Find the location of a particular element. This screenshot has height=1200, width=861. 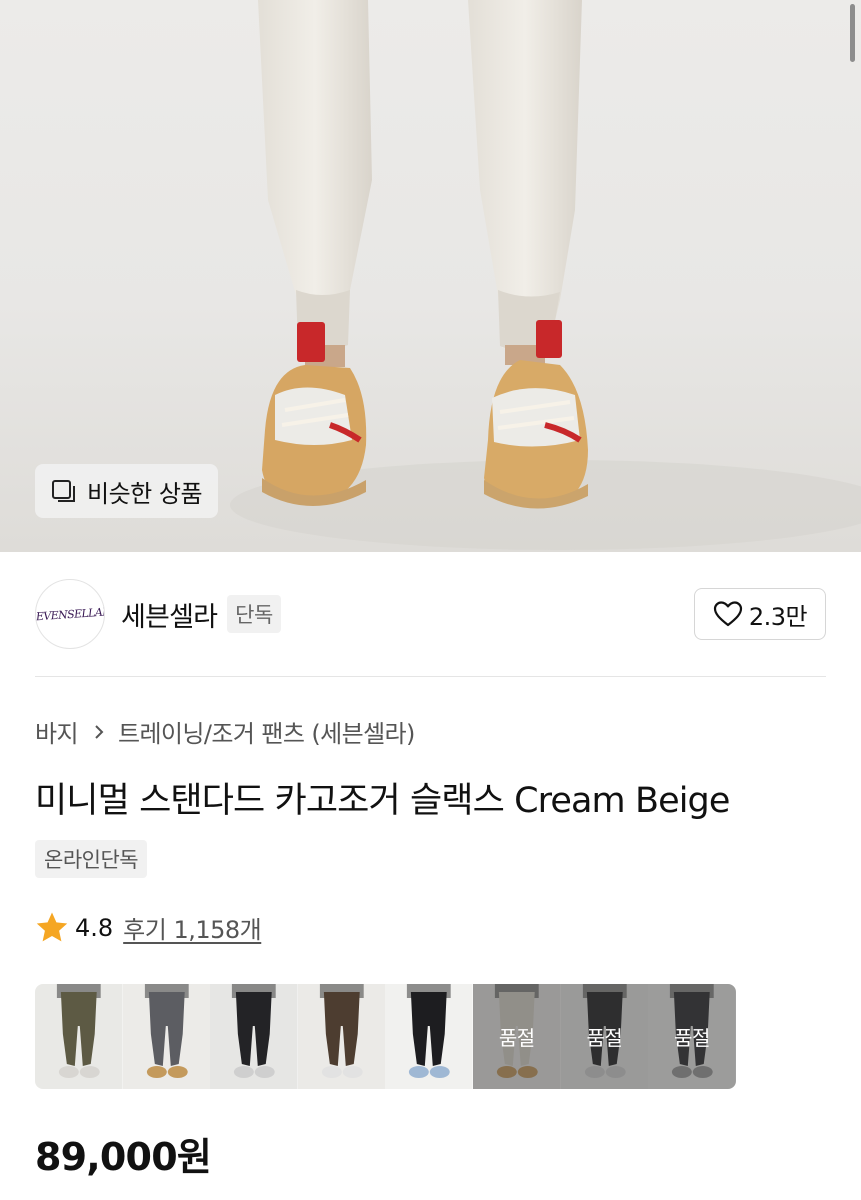

similar-products-button: 비슷한 상품 is located at coordinates (127, 491).